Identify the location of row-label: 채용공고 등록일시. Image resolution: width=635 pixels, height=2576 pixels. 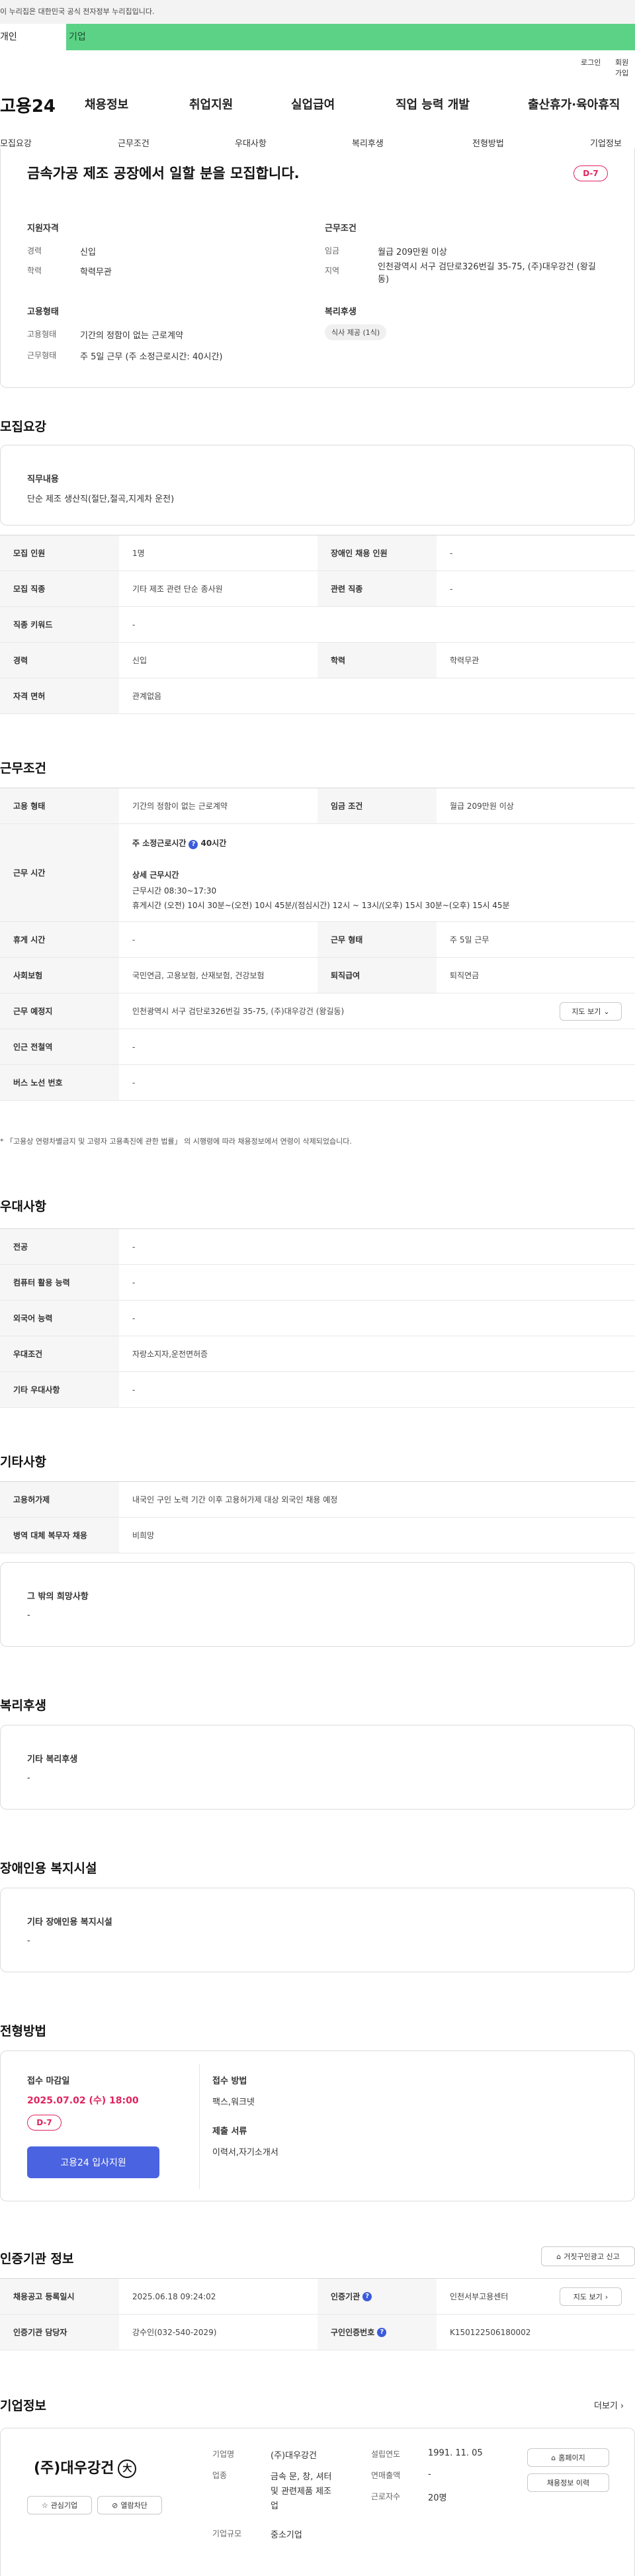
(59, 2296).